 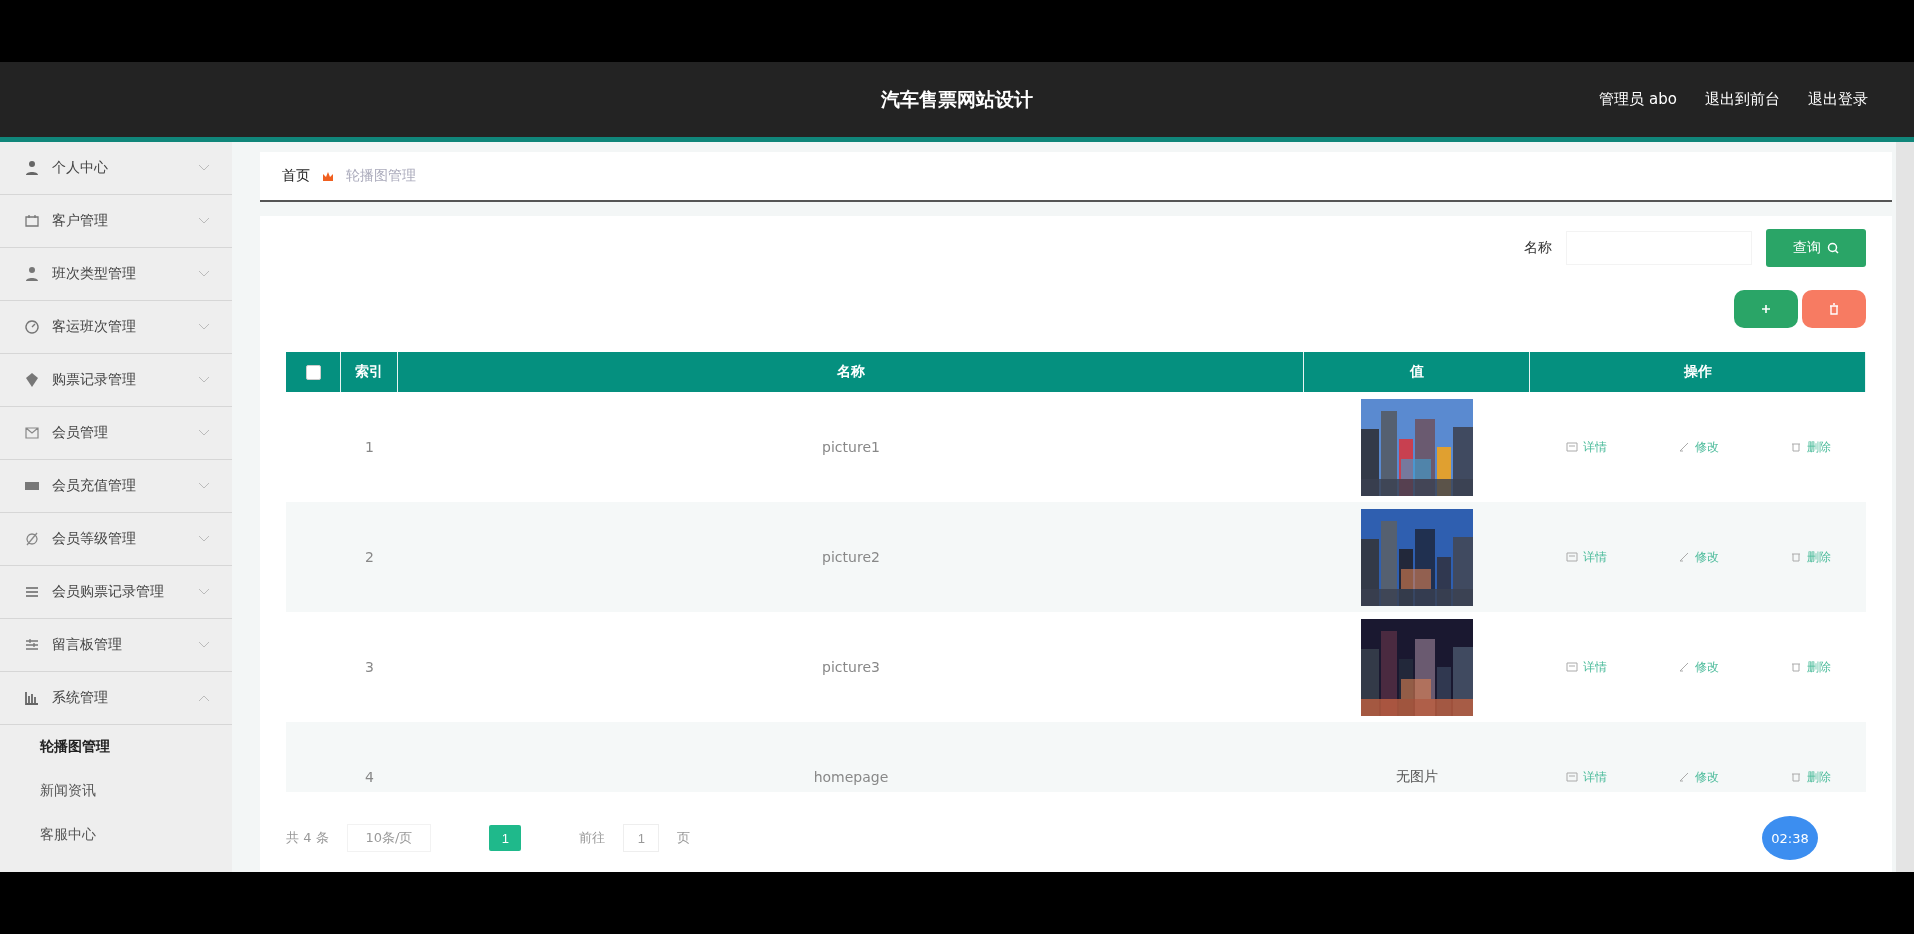 I want to click on breadcrumb-item: 轮播图管理, so click(x=381, y=176).